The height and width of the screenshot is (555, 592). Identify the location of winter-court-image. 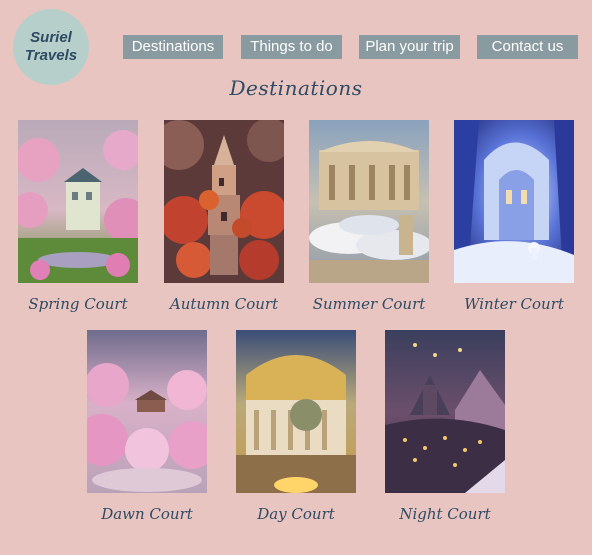
(514, 201).